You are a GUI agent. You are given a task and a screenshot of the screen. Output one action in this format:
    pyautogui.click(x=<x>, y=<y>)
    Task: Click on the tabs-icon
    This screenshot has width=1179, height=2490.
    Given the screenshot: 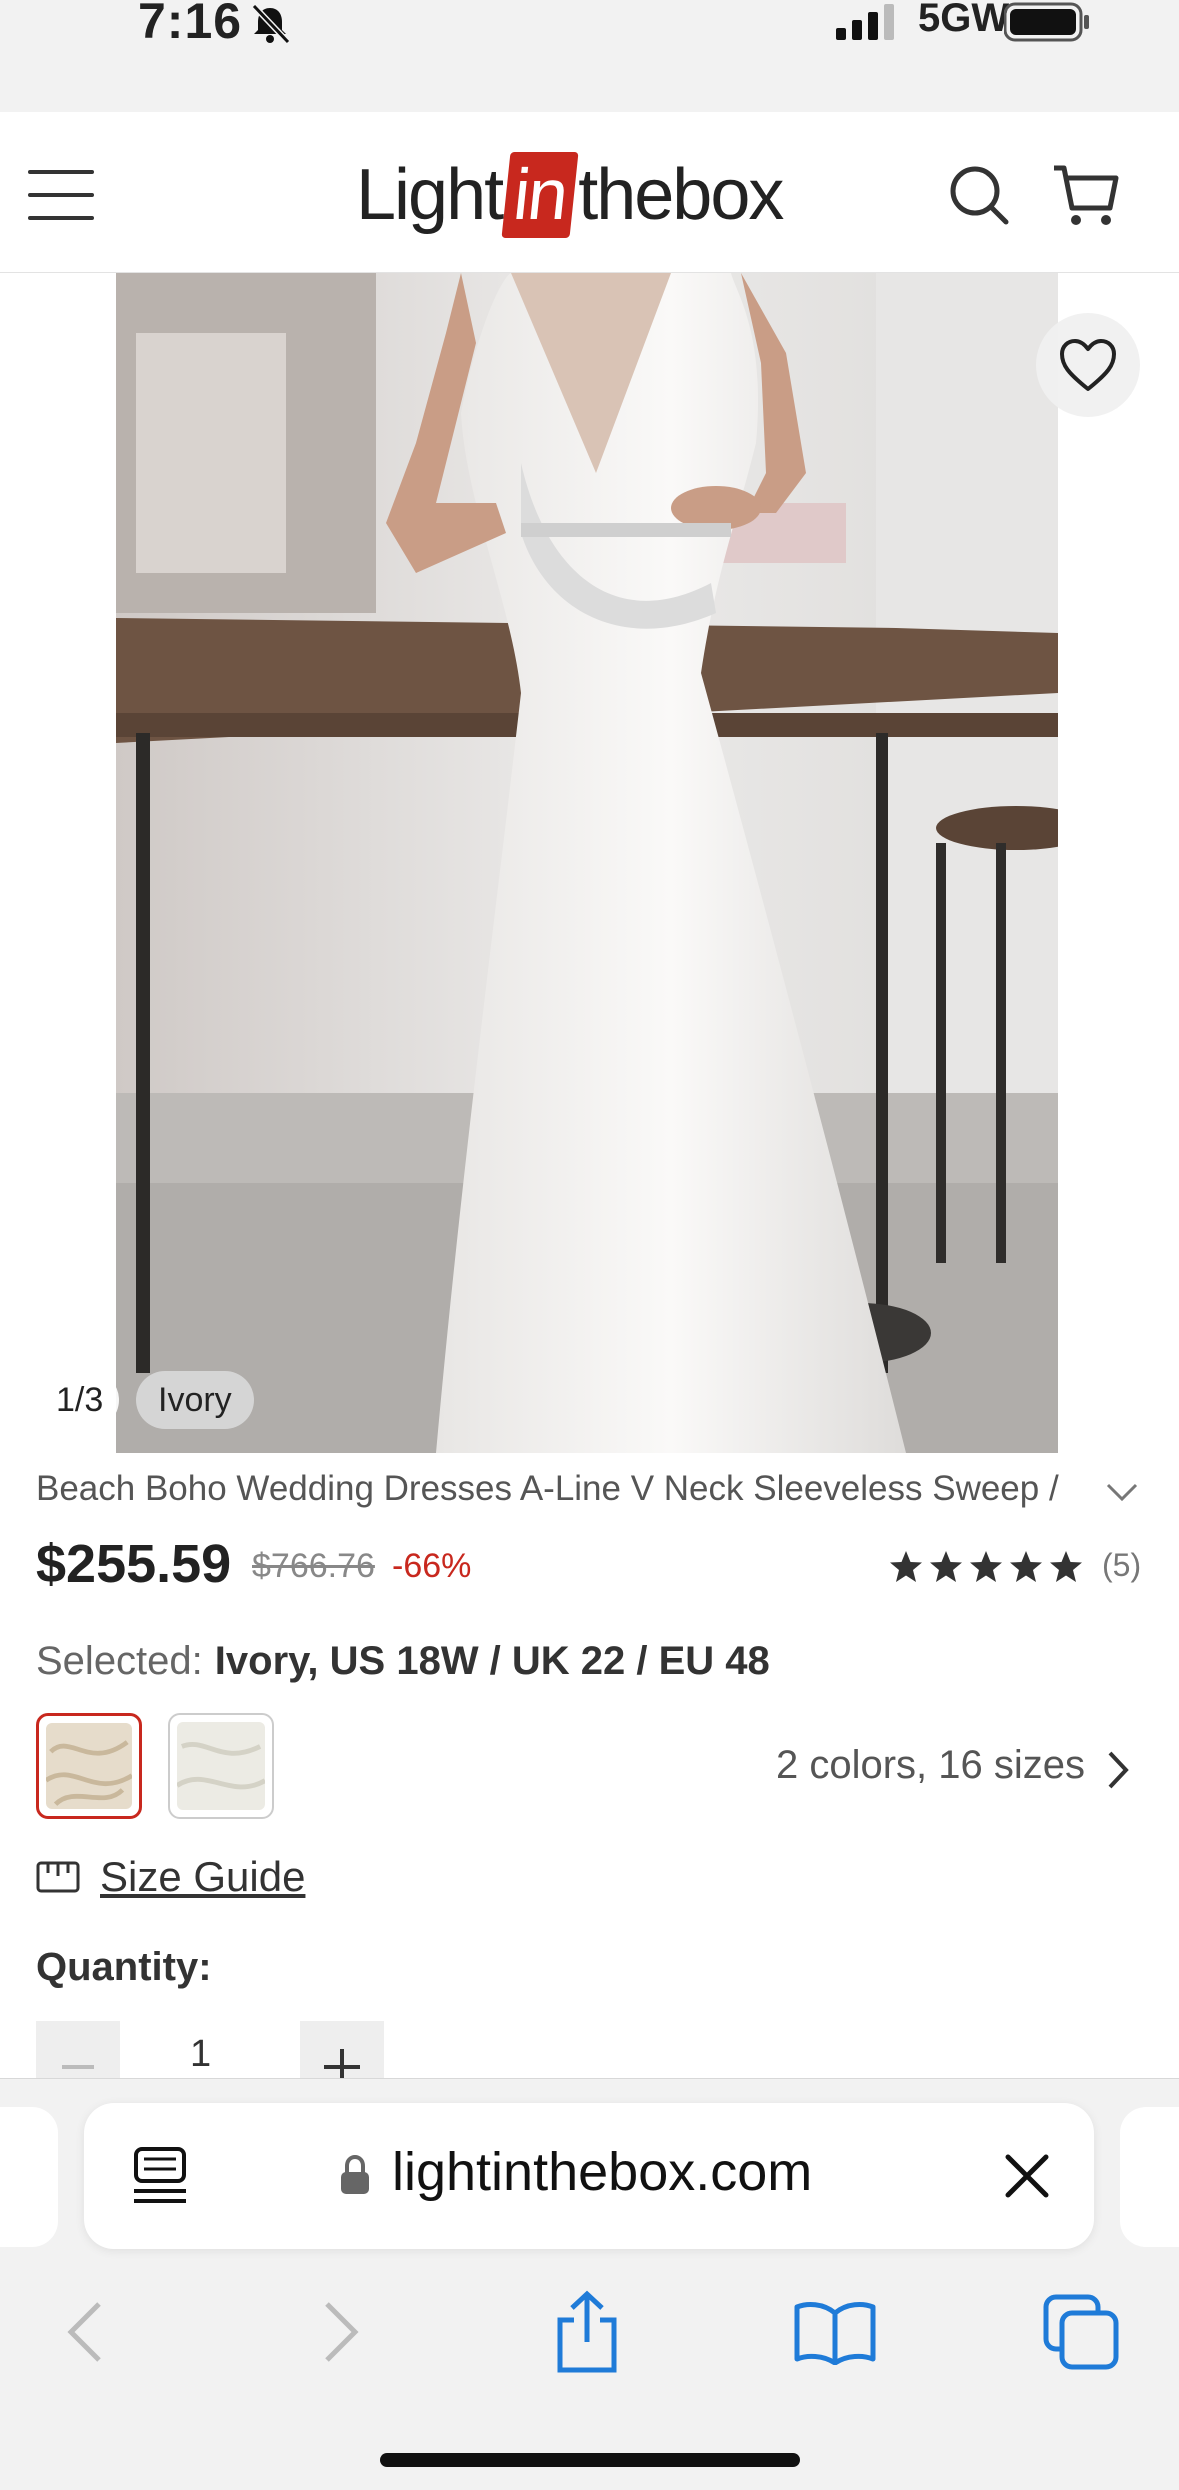 What is the action you would take?
    pyautogui.click(x=1081, y=2332)
    